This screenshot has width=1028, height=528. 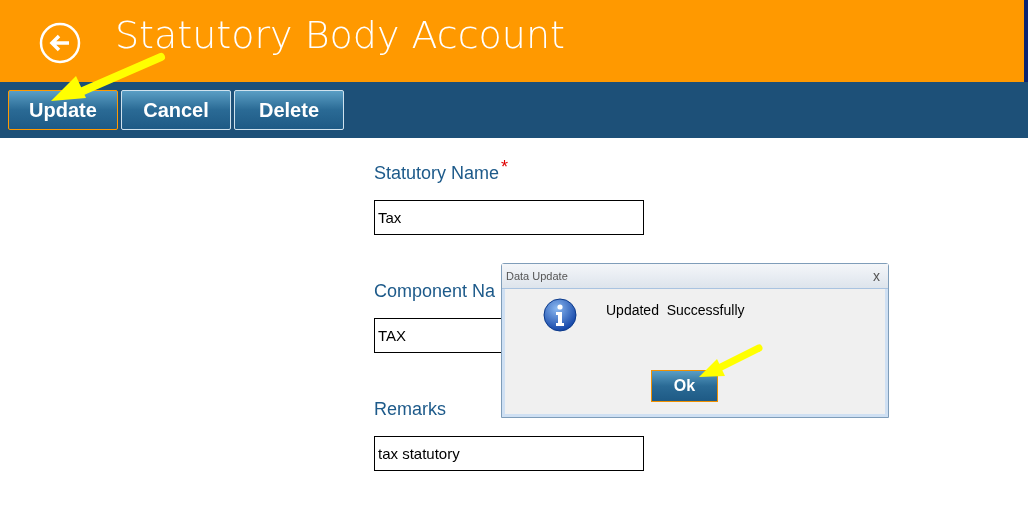 I want to click on field-label: Statutory Name, so click(x=437, y=173).